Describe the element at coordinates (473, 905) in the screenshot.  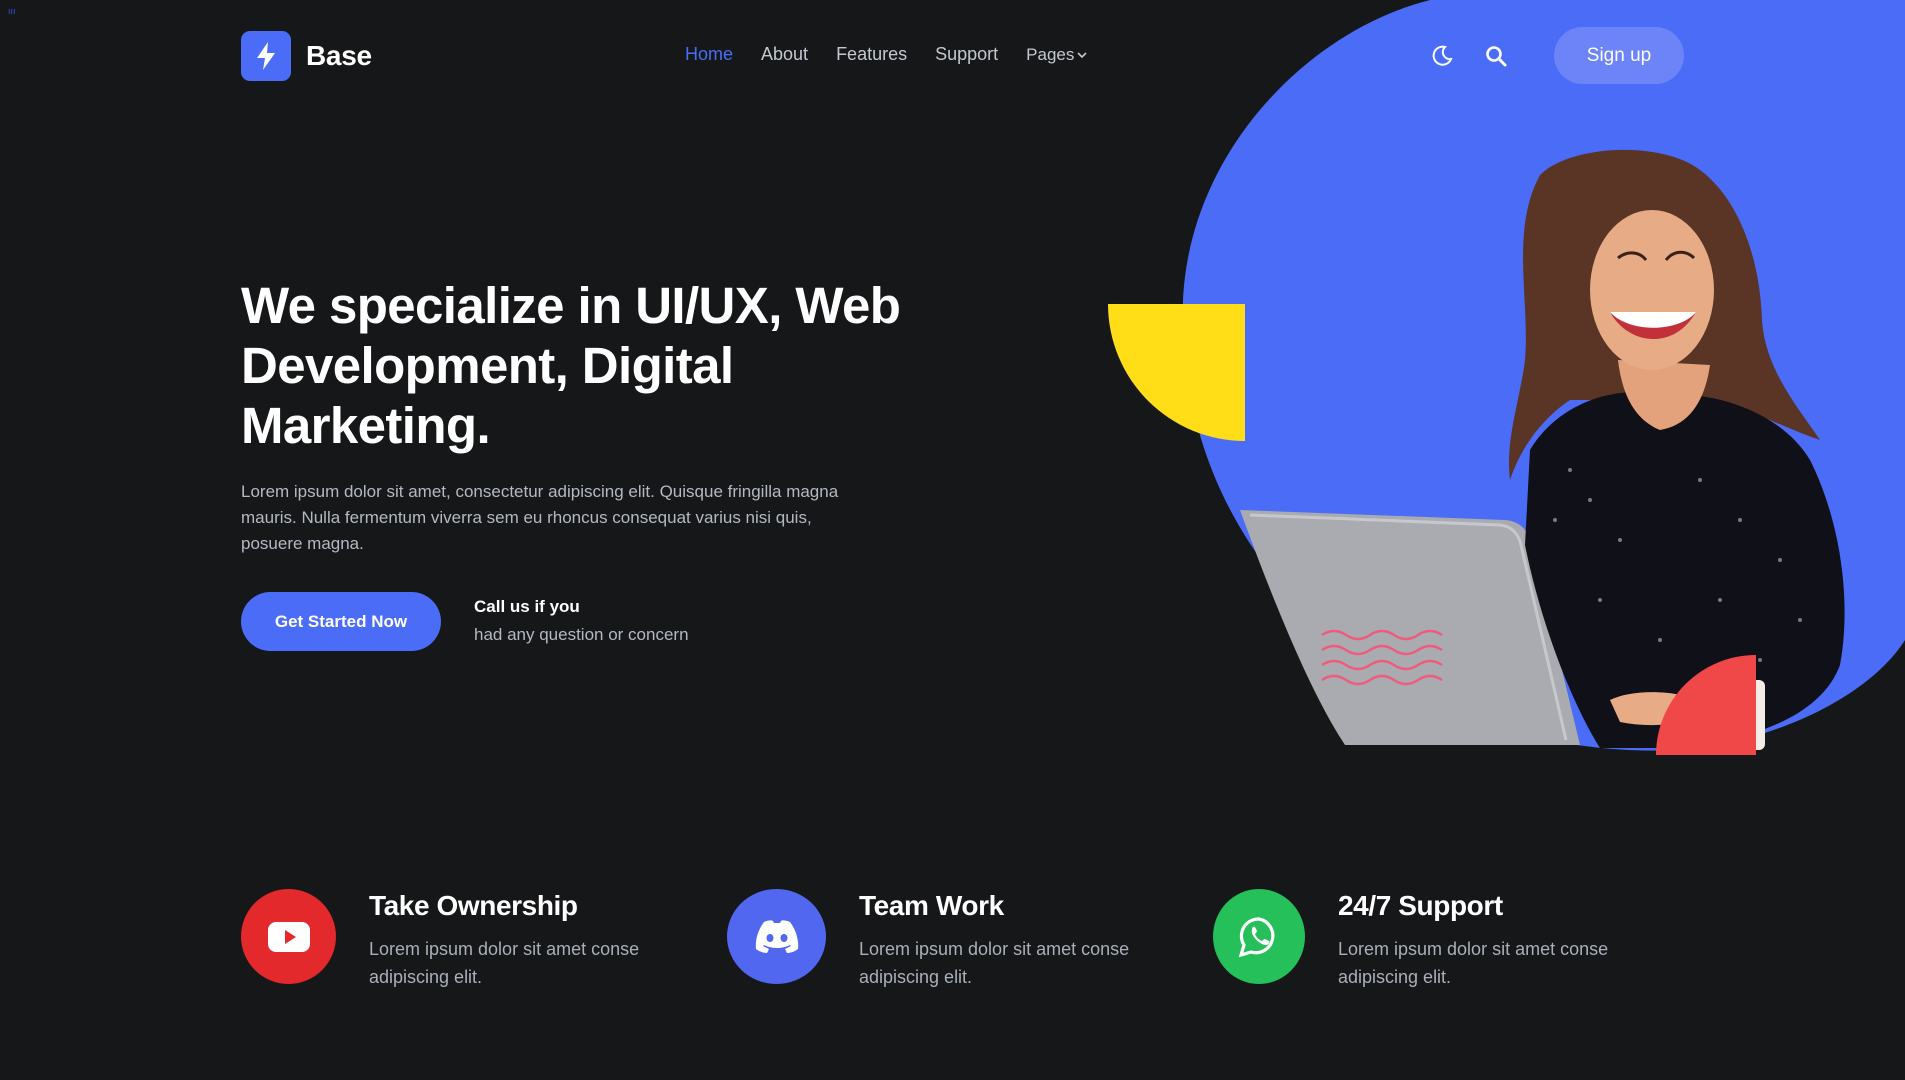
I see `feature-title: Take Ownership` at that location.